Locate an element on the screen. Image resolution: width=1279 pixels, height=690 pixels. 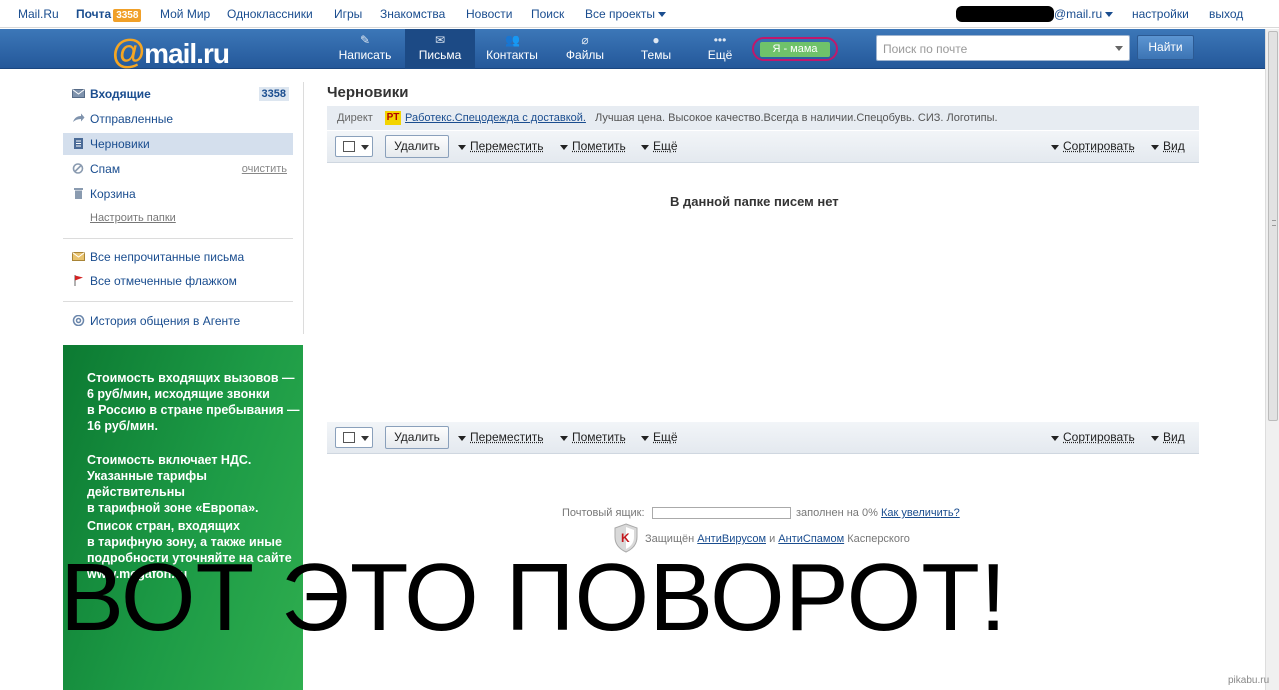
mom-button-highlight: Я - мама is located at coordinates (795, 49).